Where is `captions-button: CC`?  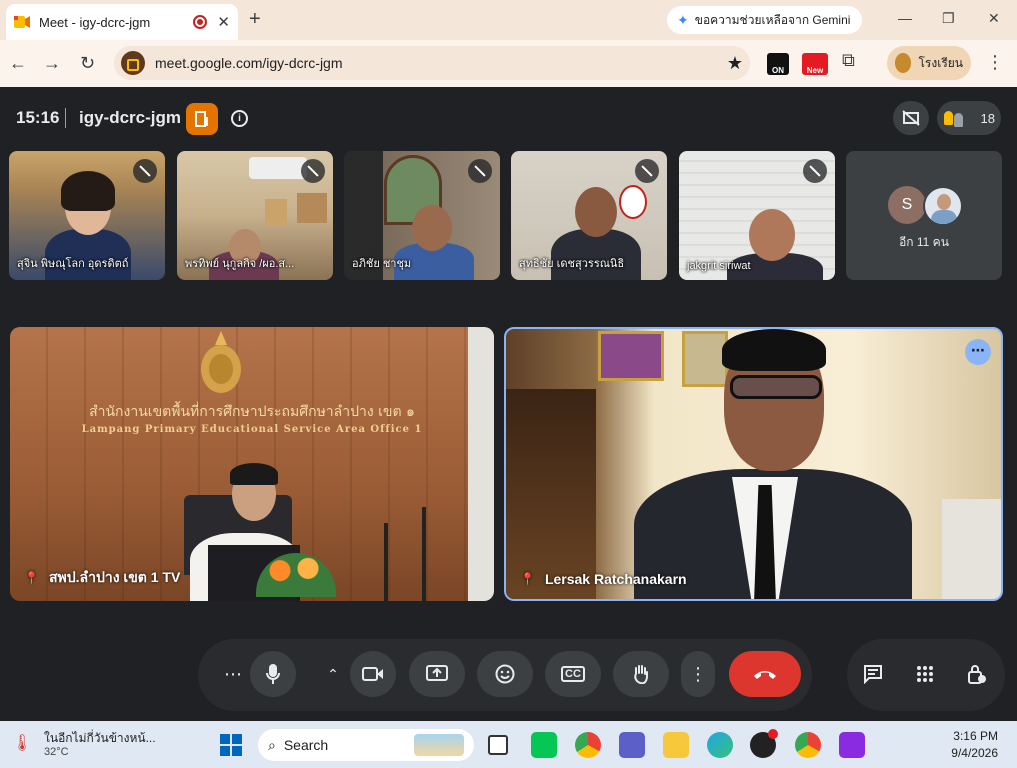
captions-button: CC is located at coordinates (573, 674).